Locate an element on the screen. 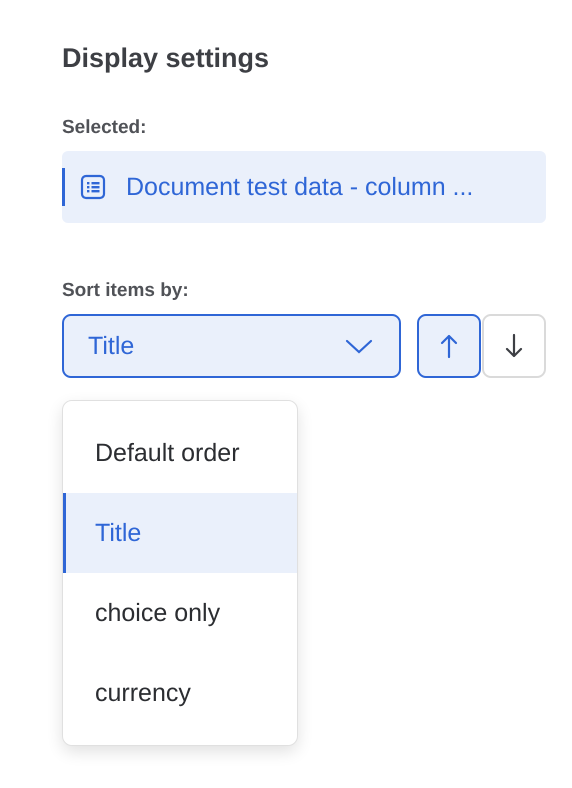 The image size is (572, 788). list-icon is located at coordinates (93, 187).